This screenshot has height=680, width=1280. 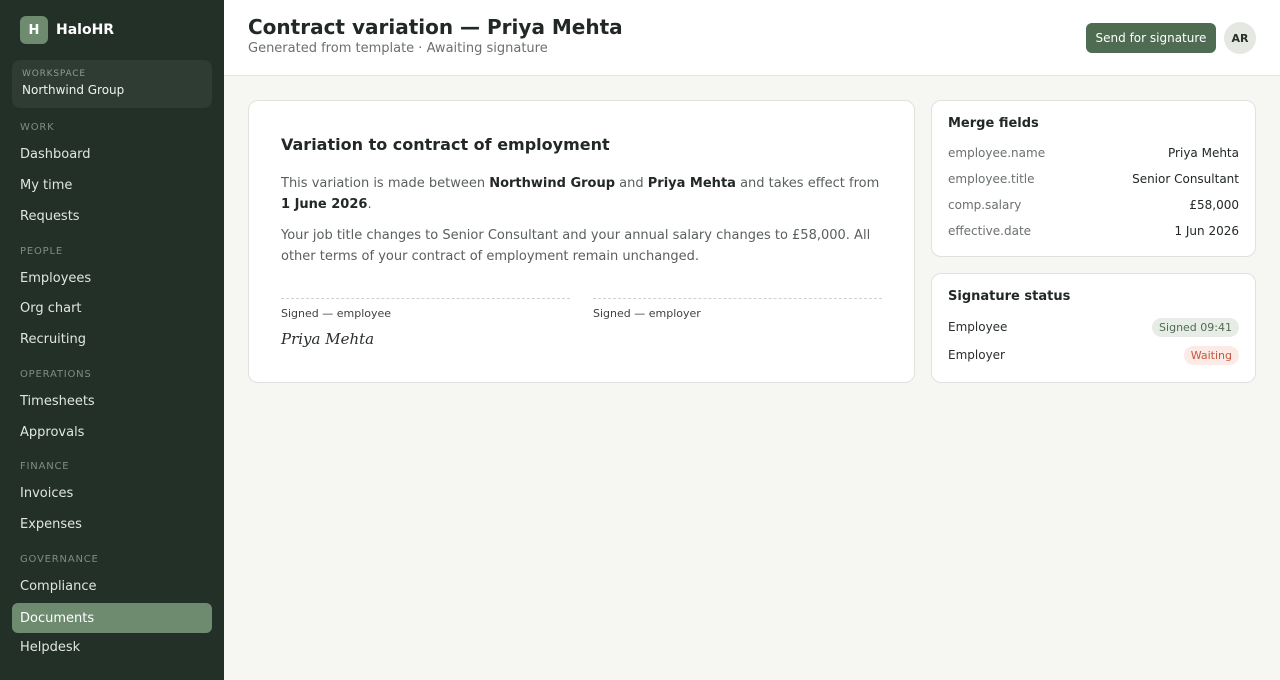 I want to click on sidebar-item-org-chart: Org chart, so click(x=112, y=308).